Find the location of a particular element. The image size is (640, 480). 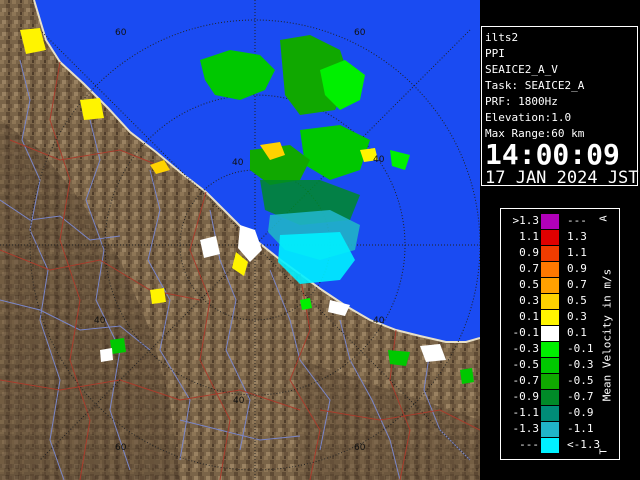

legend-bottom-marker: T is located at coordinates (604, 451).